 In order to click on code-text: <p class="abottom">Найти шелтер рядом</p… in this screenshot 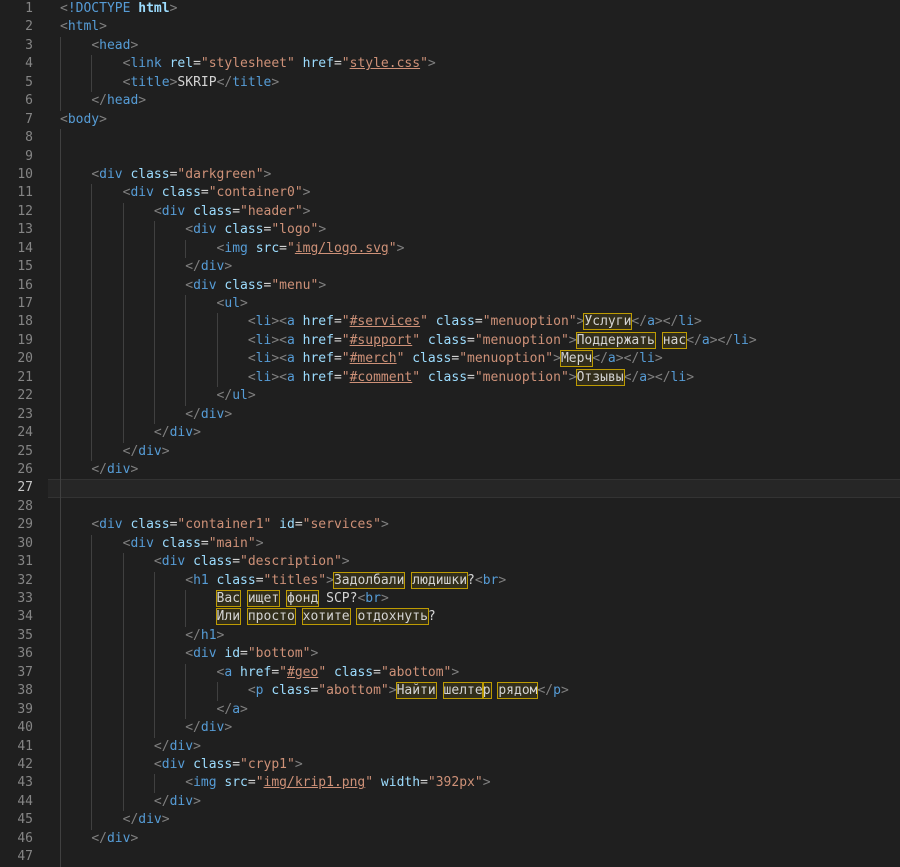, I will do `click(474, 691)`.